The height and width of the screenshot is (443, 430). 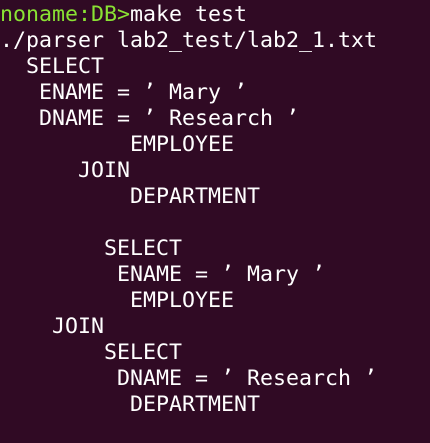 I want to click on command-line: noname:DB>make test, so click(x=123, y=15).